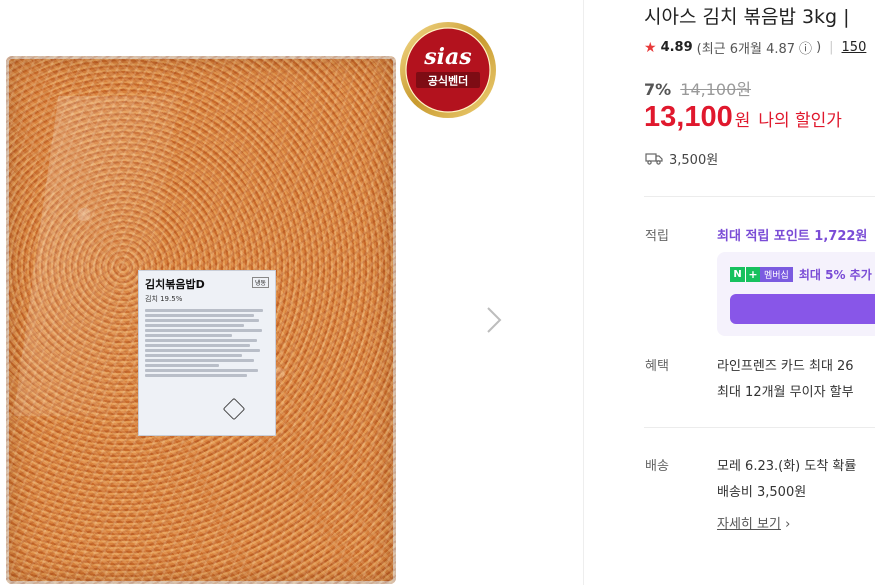  I want to click on rating-score: 4.89, so click(676, 47).